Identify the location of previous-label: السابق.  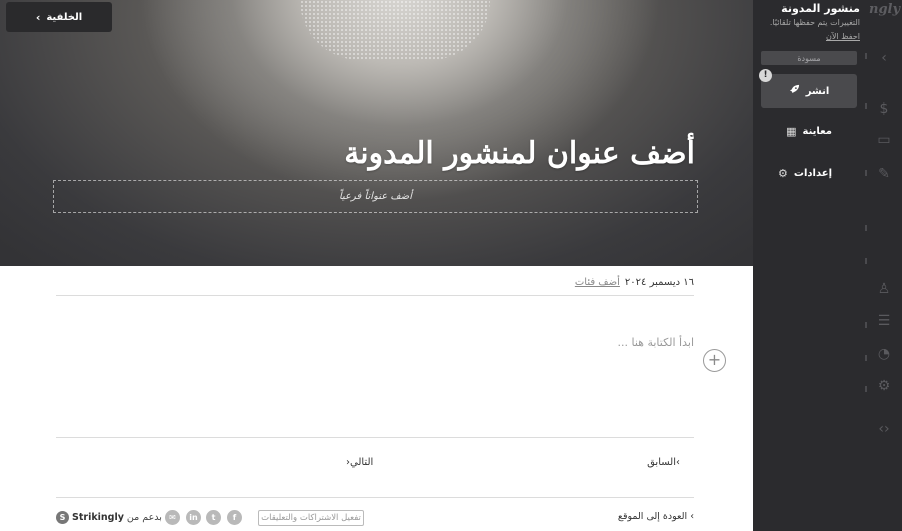
(661, 462).